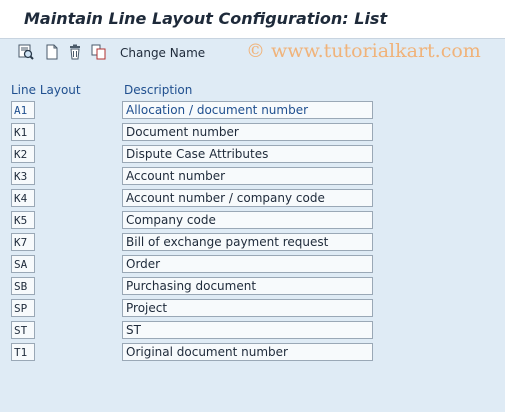  Describe the element at coordinates (247, 330) in the screenshot. I see `description-cell: ST` at that location.